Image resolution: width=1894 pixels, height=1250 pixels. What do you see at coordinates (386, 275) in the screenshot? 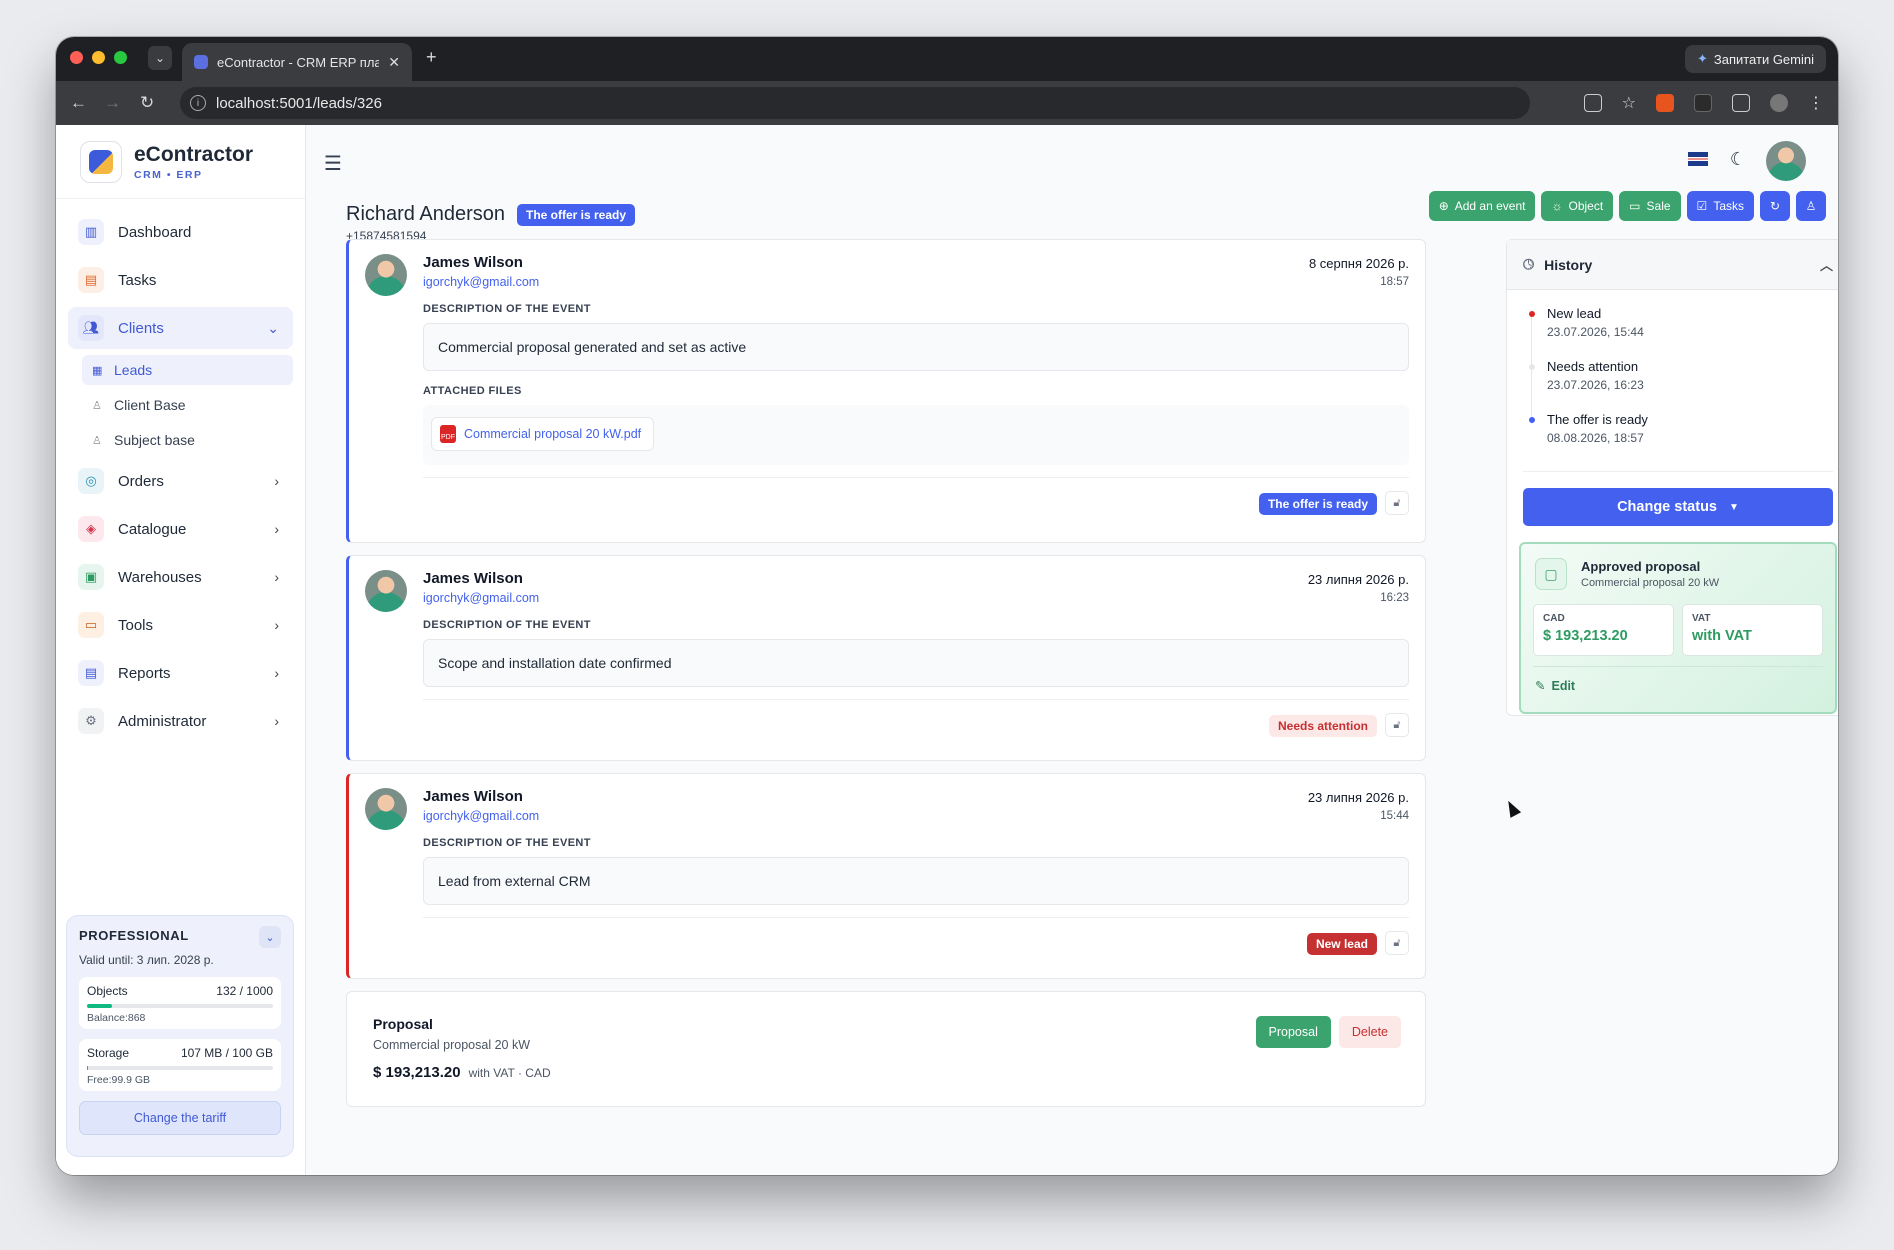
I see `avatar` at bounding box center [386, 275].